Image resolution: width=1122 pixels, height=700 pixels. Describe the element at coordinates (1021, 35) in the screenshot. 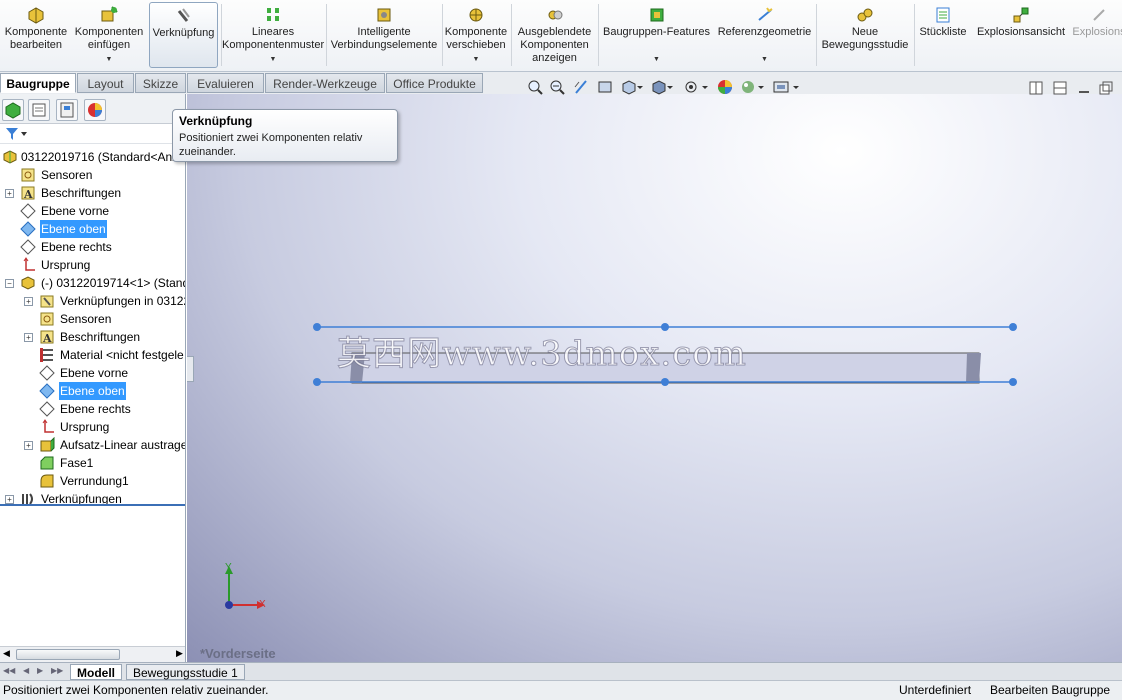

I see `exploded-view-button: Explosionsansicht` at that location.